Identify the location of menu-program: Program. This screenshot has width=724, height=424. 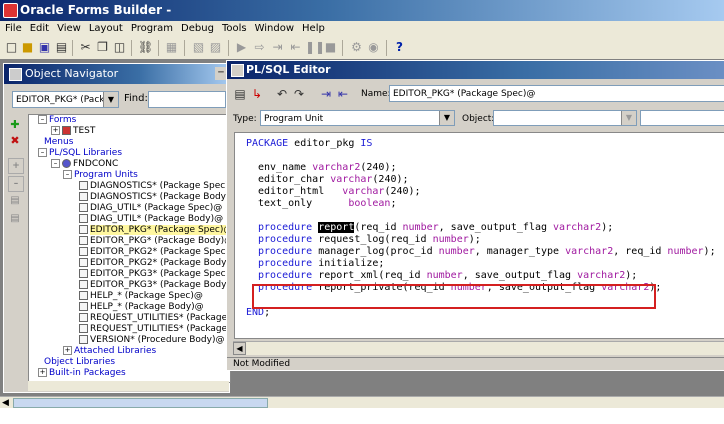
(152, 29).